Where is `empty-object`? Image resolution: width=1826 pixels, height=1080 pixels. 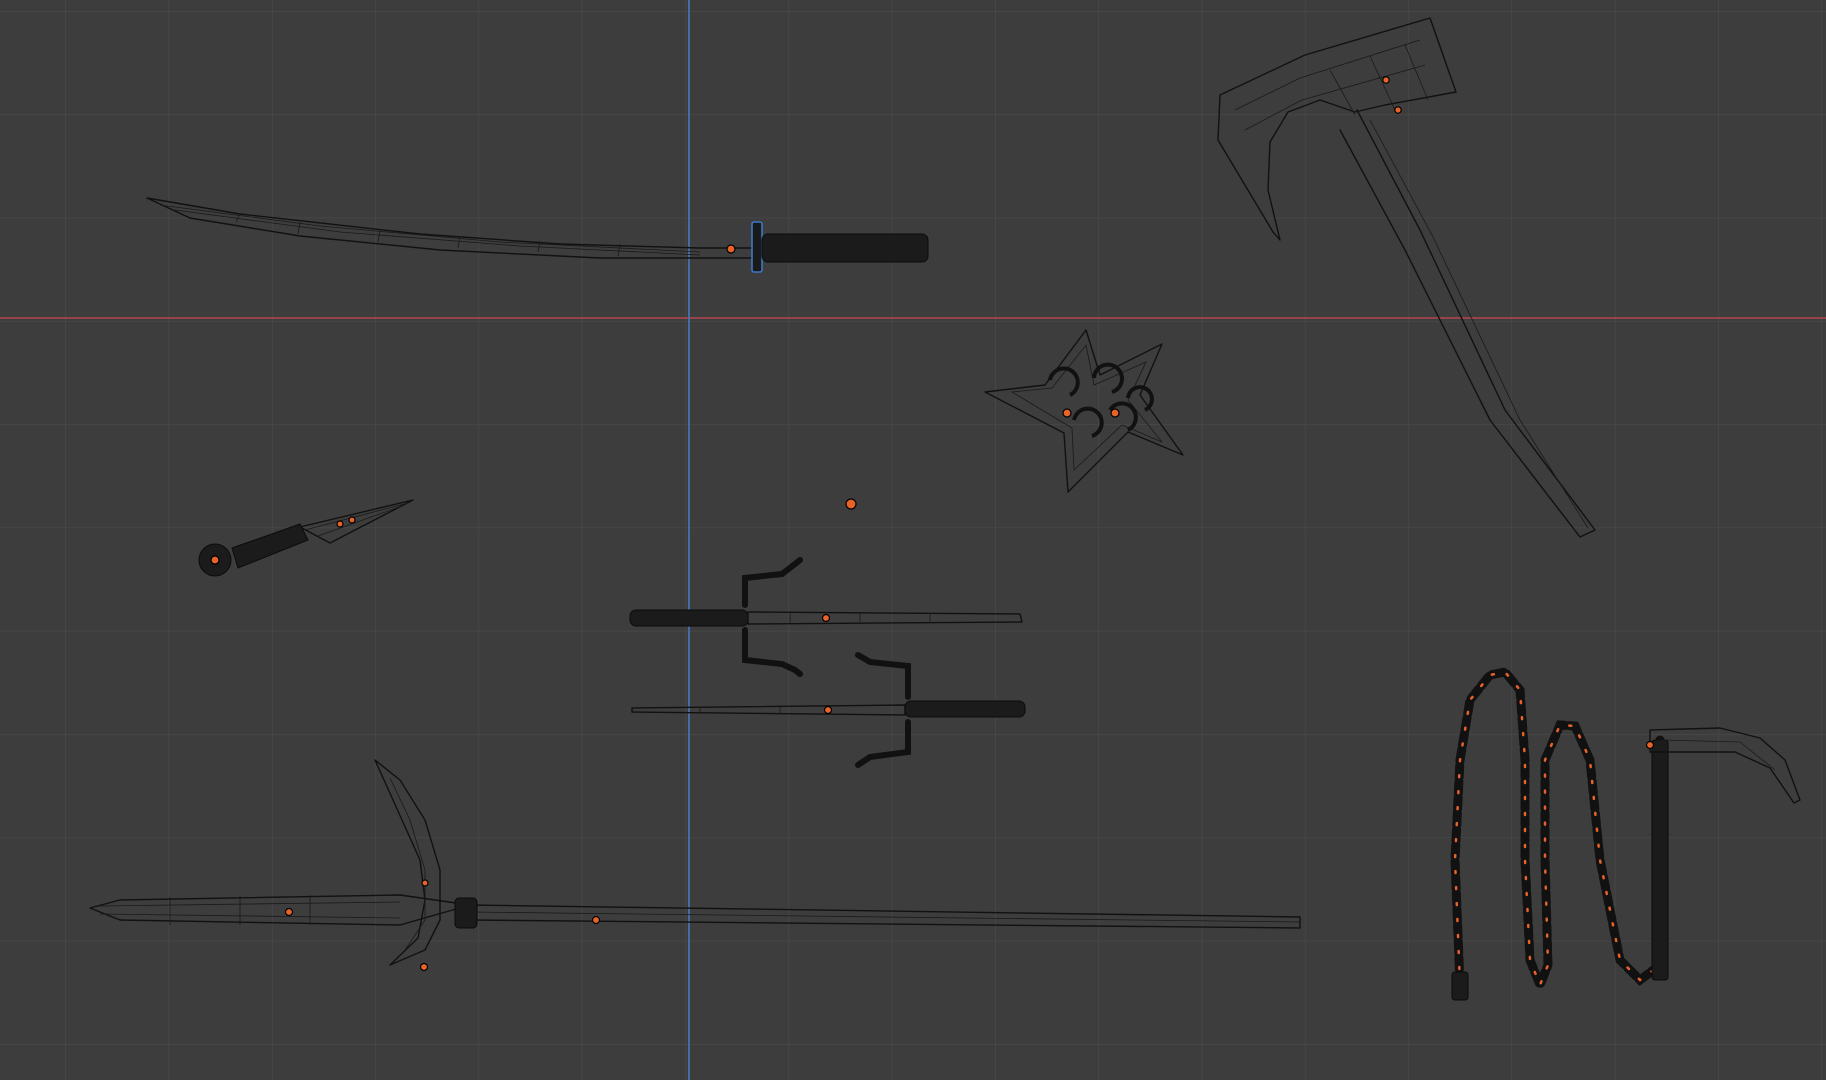
empty-object is located at coordinates (851, 504).